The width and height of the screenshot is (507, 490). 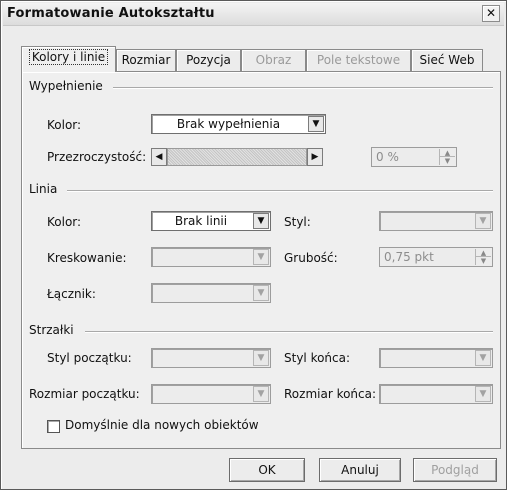 I want to click on transparency-spinbox: 0 % ▲ ▼, so click(x=414, y=157).